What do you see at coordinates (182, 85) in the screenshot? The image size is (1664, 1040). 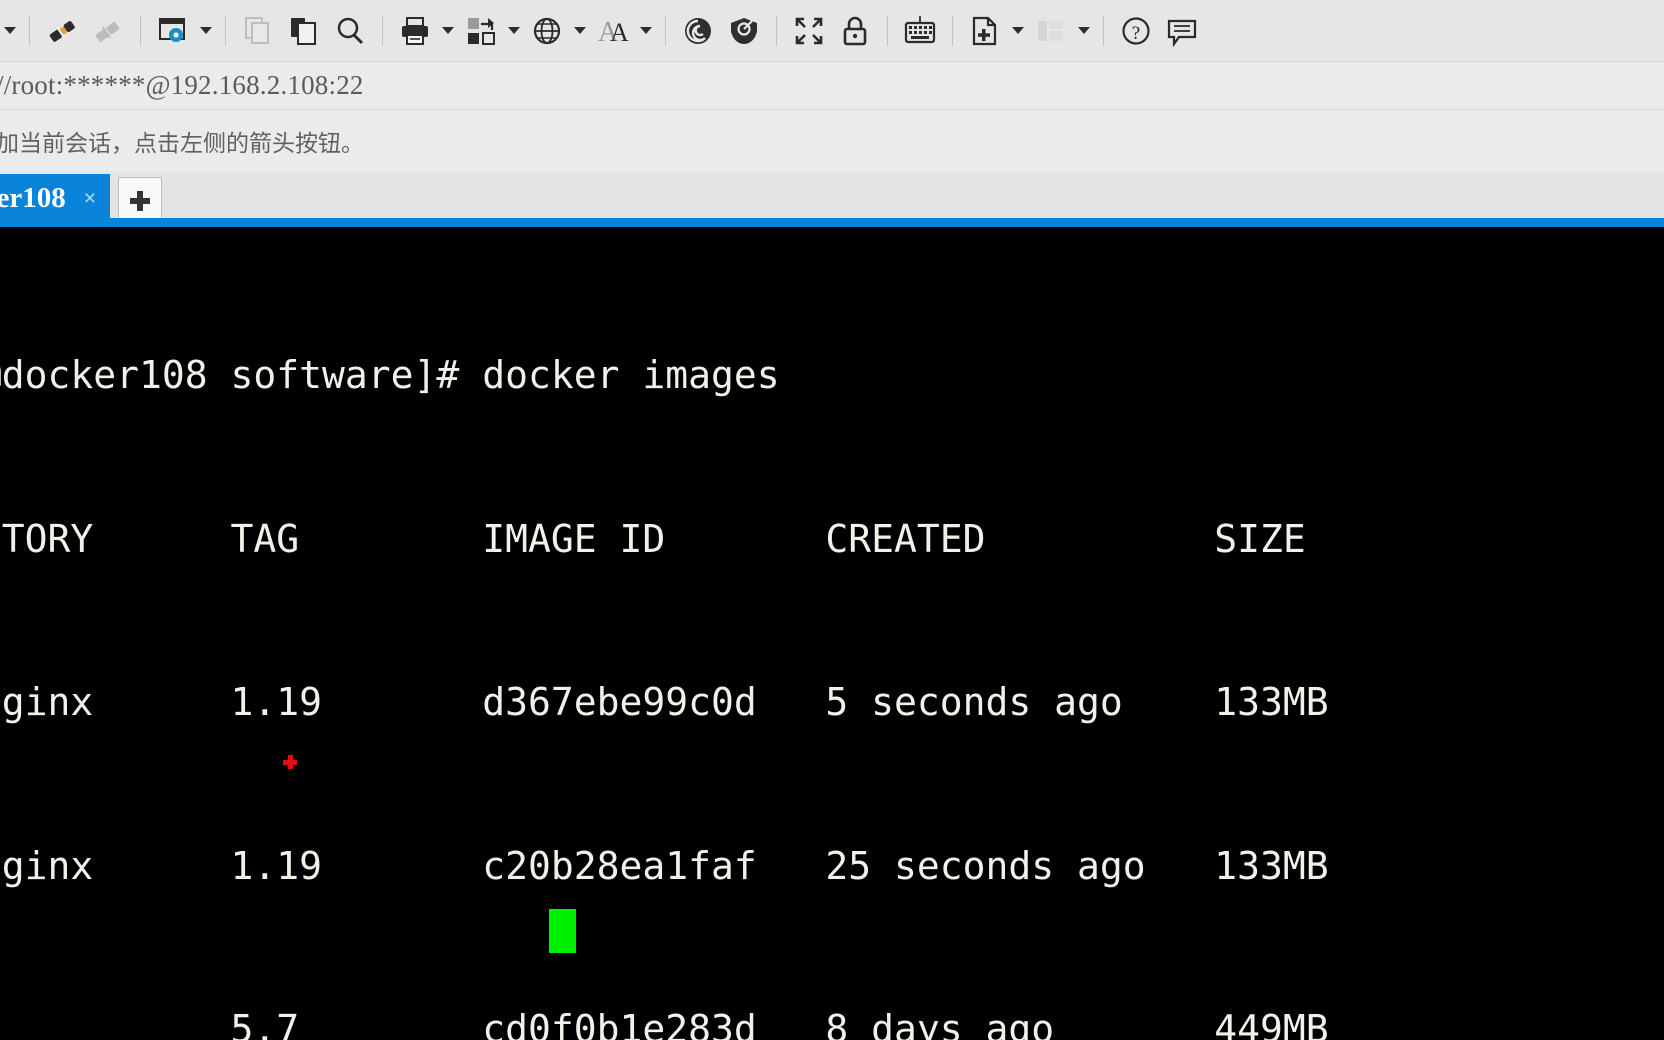 I see `address-bar-value: //root:******@192.168.2.108:22` at bounding box center [182, 85].